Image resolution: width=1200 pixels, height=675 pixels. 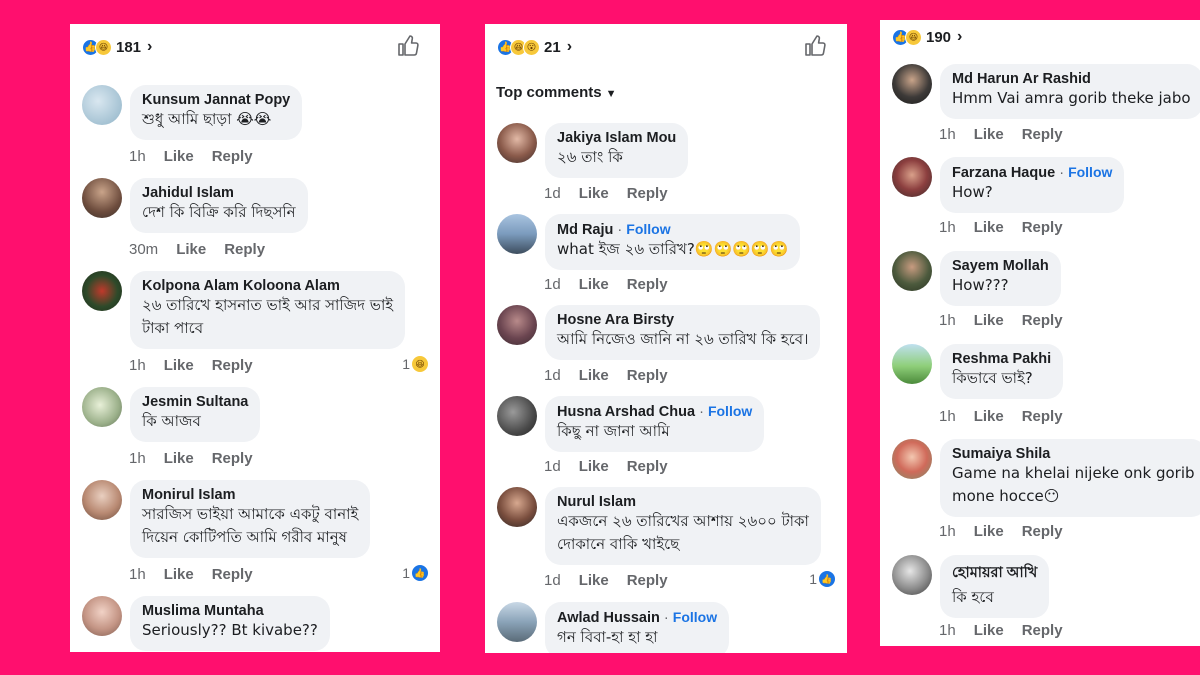 I want to click on commenter-name: Kunsum Jannat Popy, so click(x=216, y=100).